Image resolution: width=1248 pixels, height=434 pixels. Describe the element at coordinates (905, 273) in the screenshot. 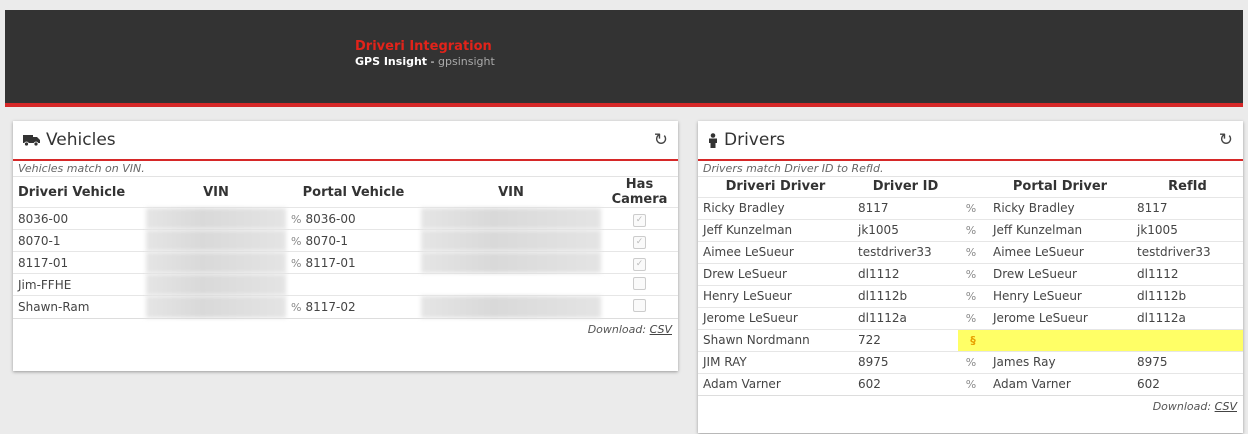

I see `driver-id-cell: dl1112` at that location.